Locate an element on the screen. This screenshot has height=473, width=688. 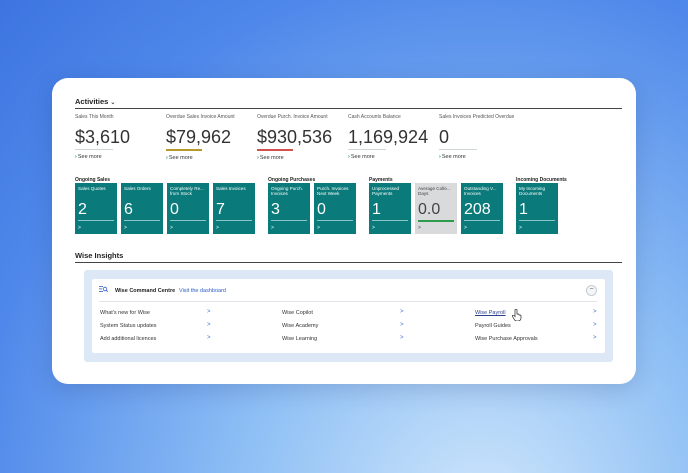
tile-value: 208 is located at coordinates (477, 209).